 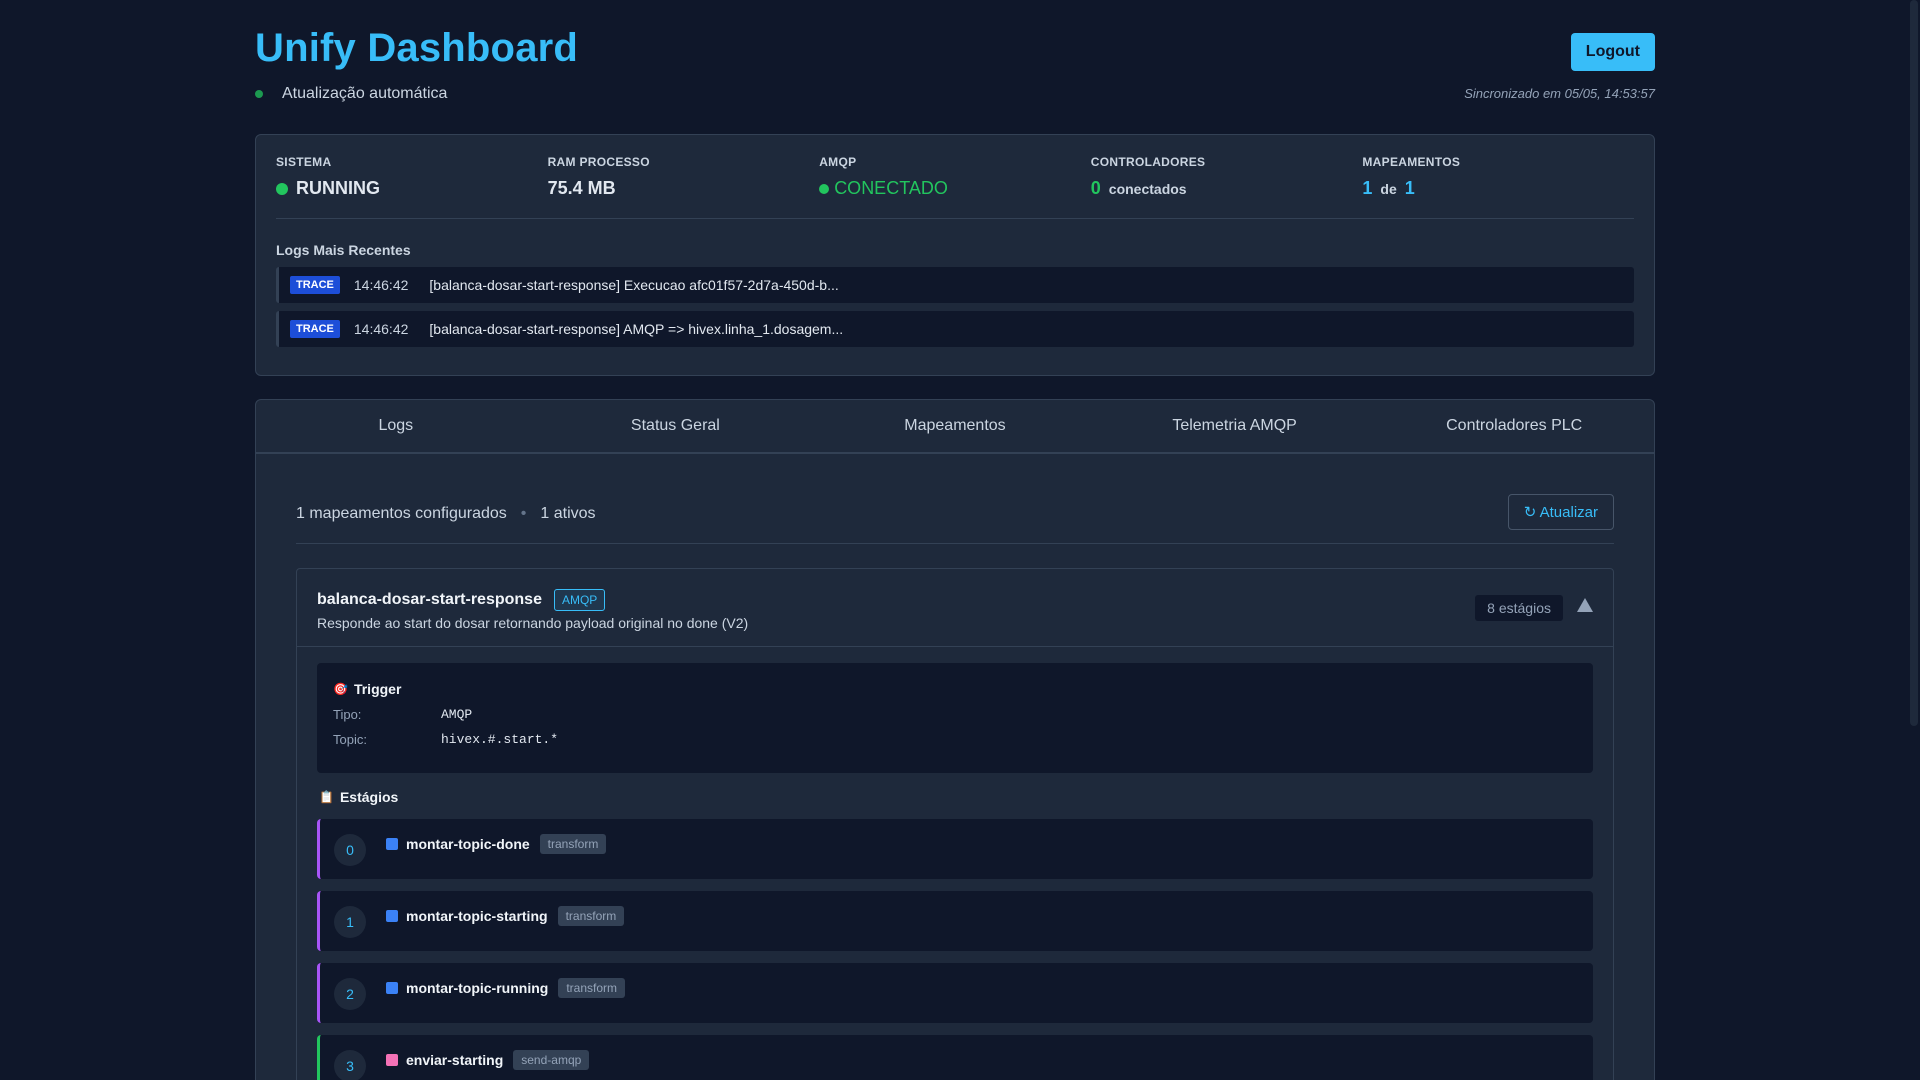 I want to click on stat-ram: RAM PROCESSO 75.4 MB, so click(x=684, y=185).